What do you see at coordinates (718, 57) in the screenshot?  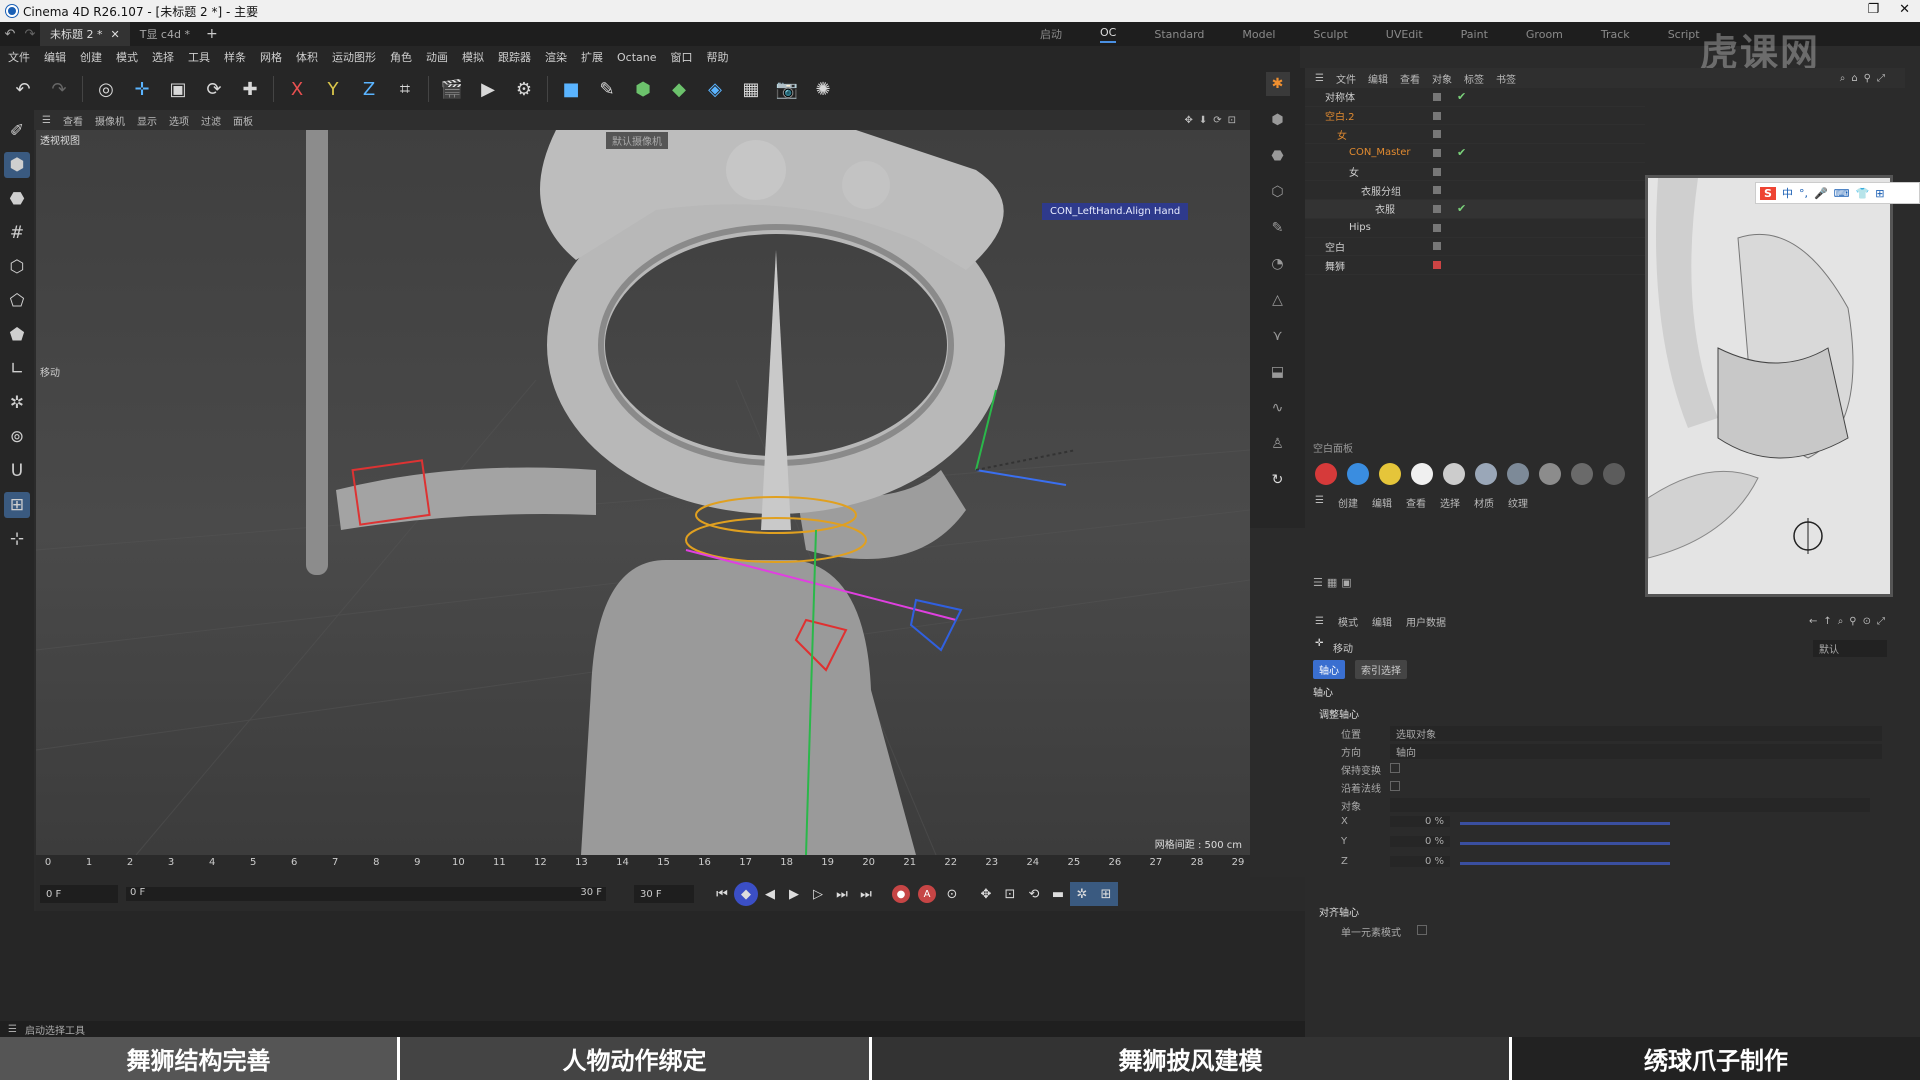 I see `menu-item: 帮助` at bounding box center [718, 57].